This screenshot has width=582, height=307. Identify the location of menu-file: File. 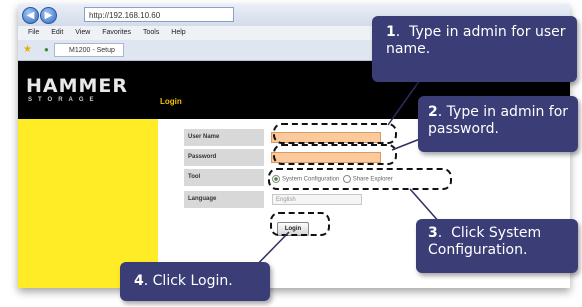
(33, 33).